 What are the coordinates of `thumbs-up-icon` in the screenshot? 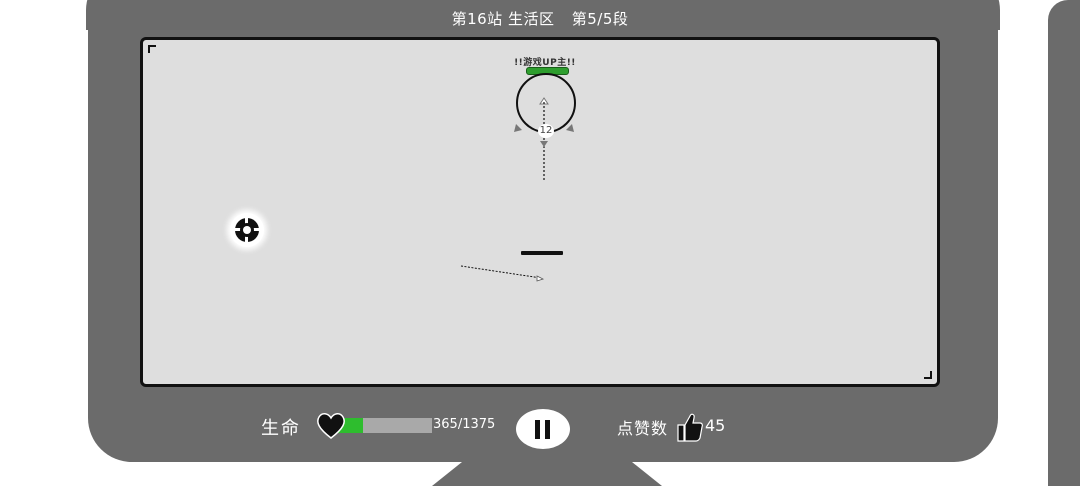 It's located at (690, 427).